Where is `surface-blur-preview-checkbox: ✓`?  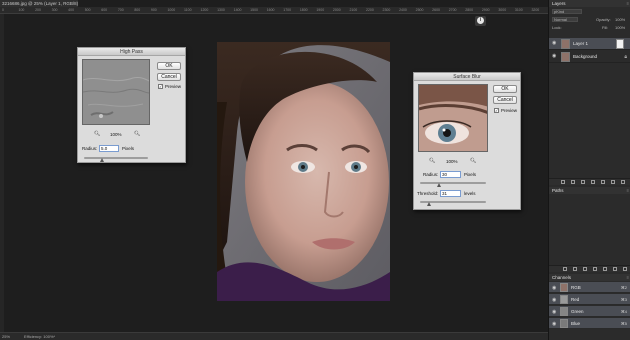
surface-blur-preview-checkbox: ✓ is located at coordinates (496, 110).